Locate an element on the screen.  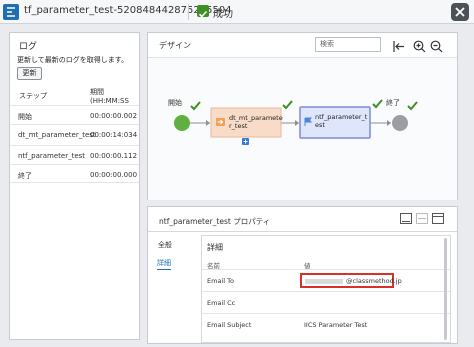
redacted-address is located at coordinates (324, 281).